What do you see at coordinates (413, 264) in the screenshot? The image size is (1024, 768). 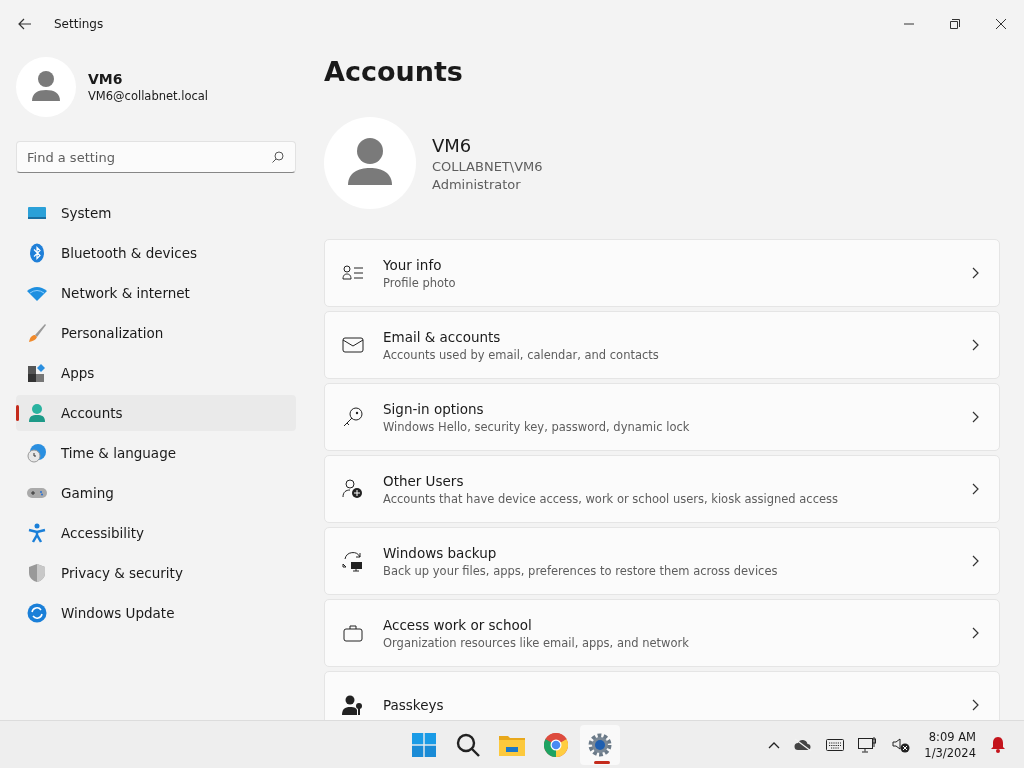 I see `card-title: Your info` at bounding box center [413, 264].